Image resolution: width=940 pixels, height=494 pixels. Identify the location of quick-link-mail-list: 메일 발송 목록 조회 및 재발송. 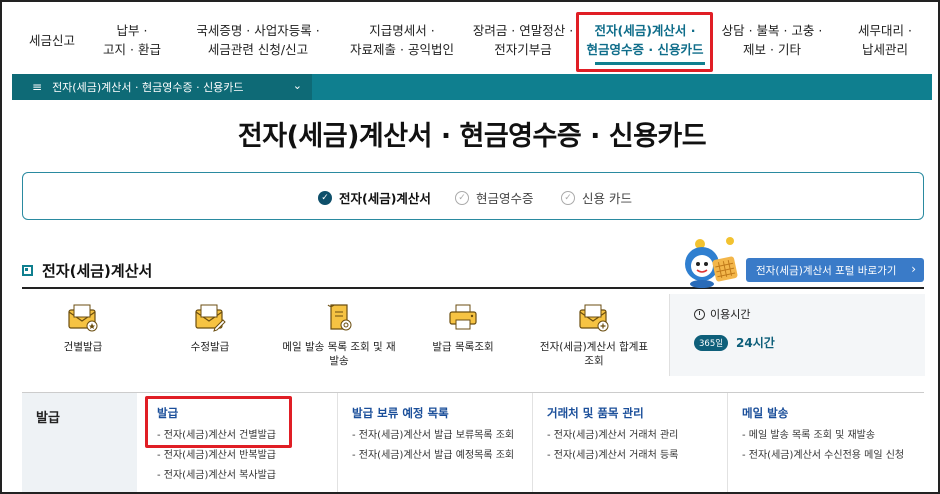
(339, 335).